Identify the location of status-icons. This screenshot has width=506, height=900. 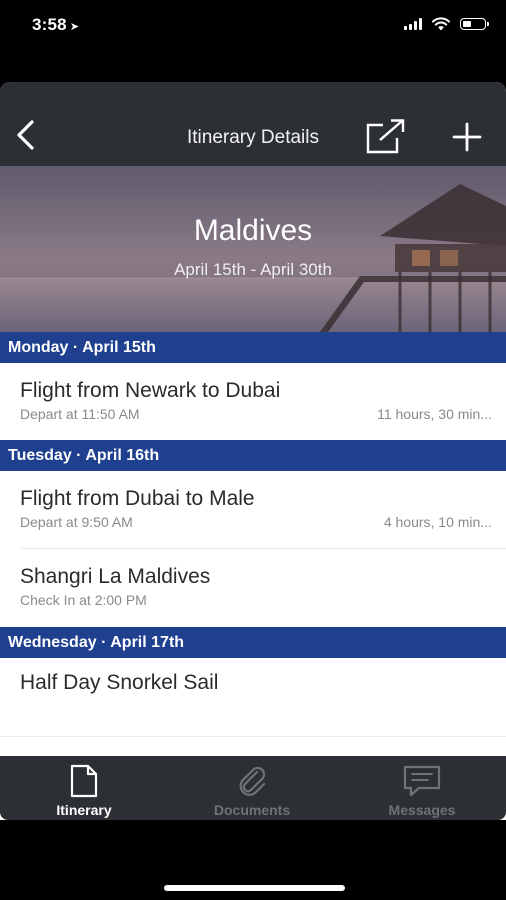
(446, 24).